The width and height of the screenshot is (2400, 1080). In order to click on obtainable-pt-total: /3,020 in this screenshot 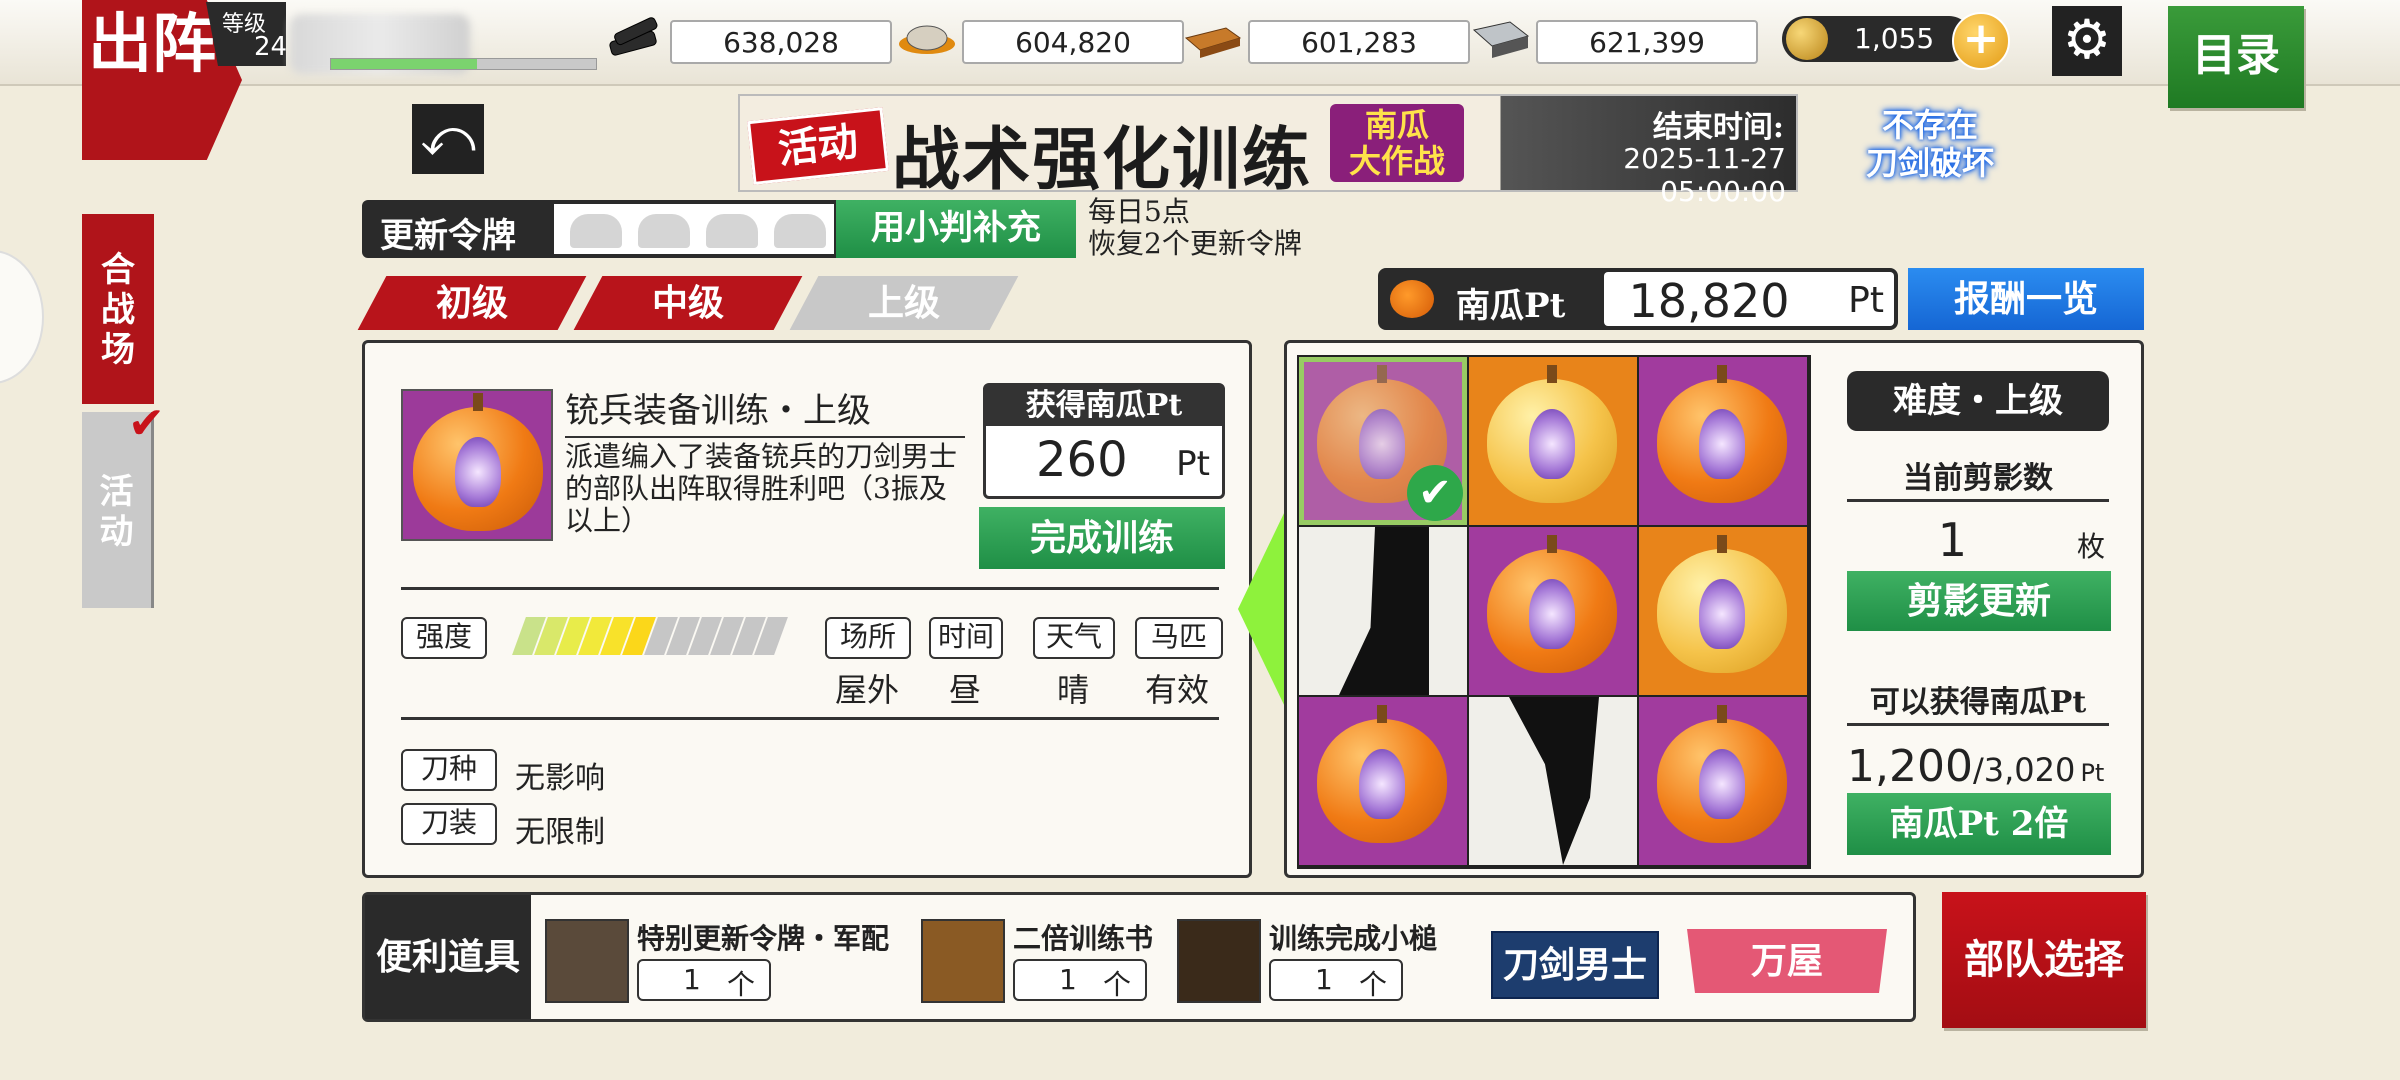, I will do `click(2024, 770)`.